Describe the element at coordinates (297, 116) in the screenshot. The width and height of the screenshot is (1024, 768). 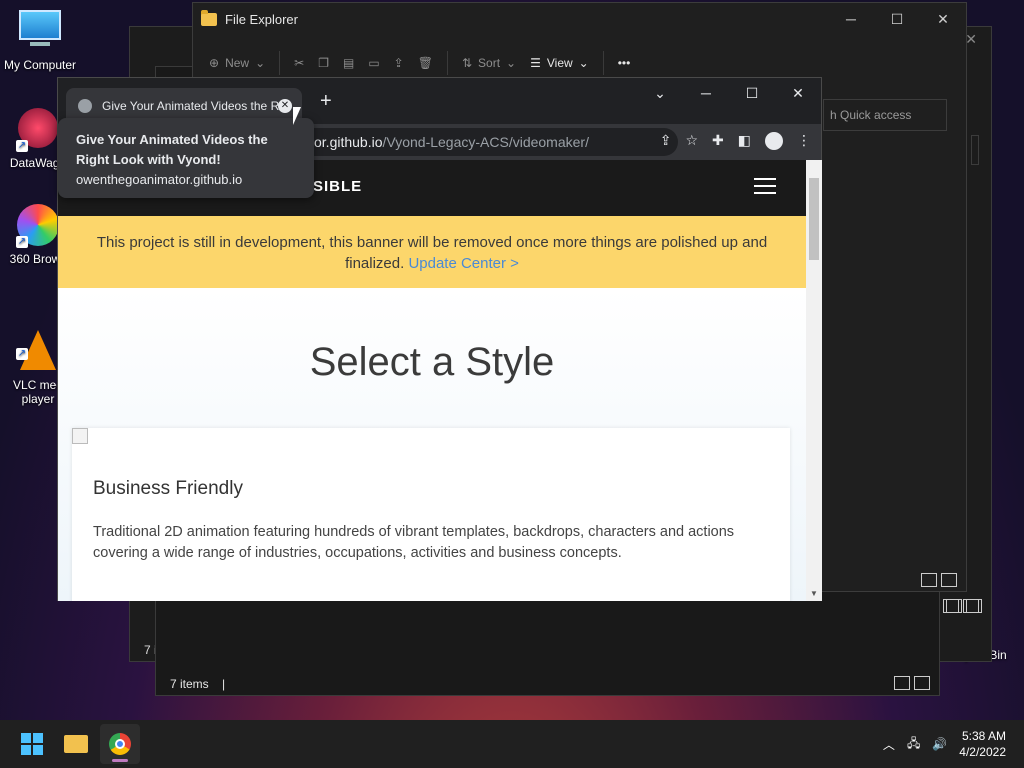
I see `mouse-cursor-icon` at that location.